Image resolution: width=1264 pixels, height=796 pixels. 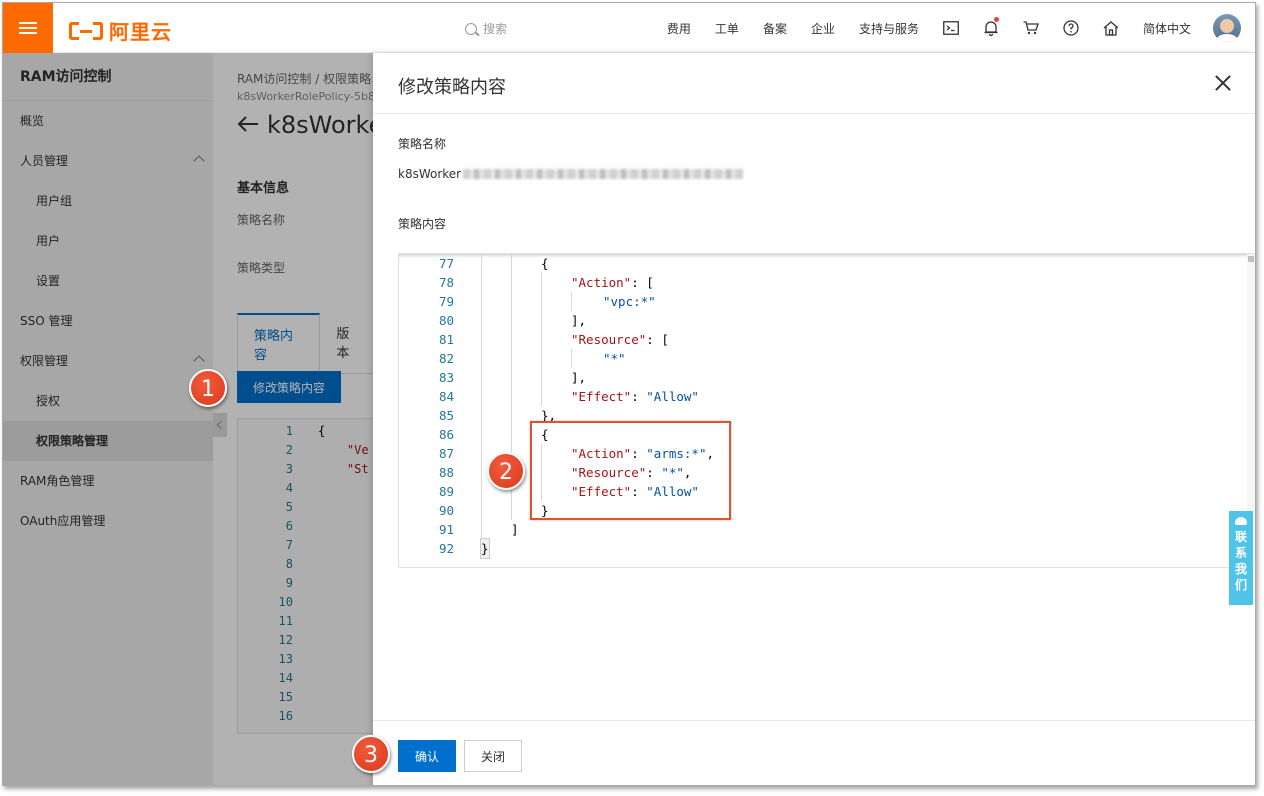 What do you see at coordinates (28, 28) in the screenshot?
I see `hamburger-menu-icon` at bounding box center [28, 28].